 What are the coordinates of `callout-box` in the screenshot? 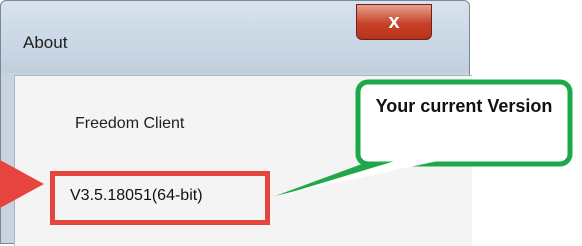 It's located at (464, 123).